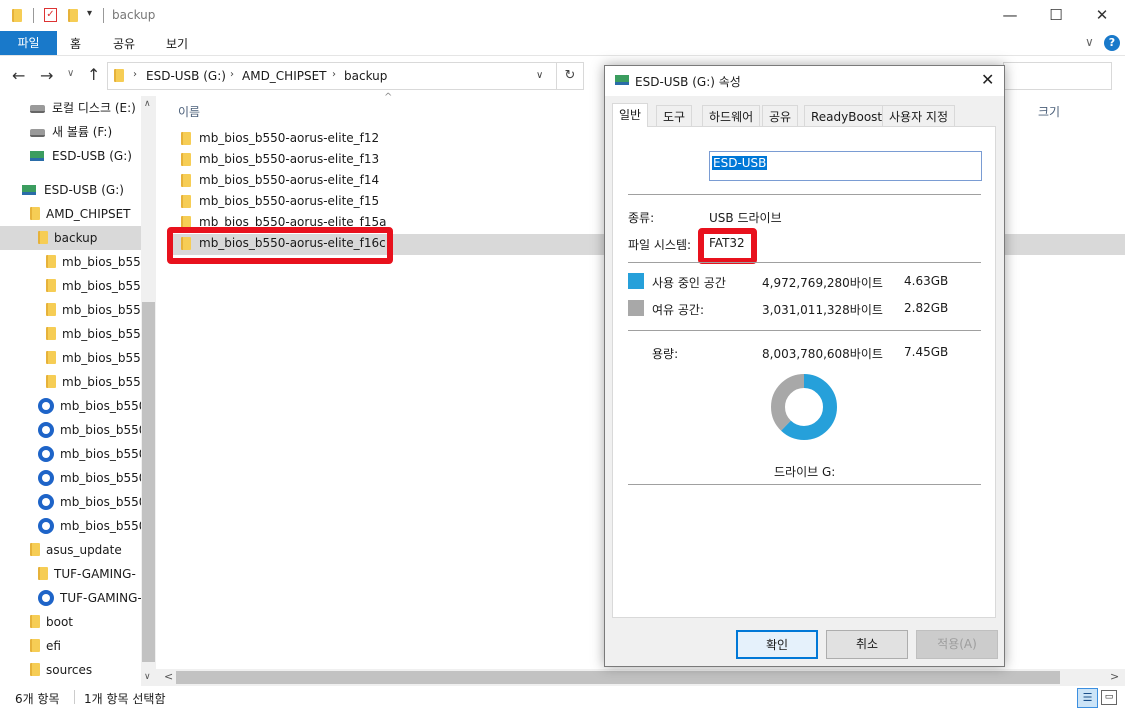 The width and height of the screenshot is (1125, 710). Describe the element at coordinates (847, 116) in the screenshot. I see `dialog-tab: ReadyBoost` at that location.